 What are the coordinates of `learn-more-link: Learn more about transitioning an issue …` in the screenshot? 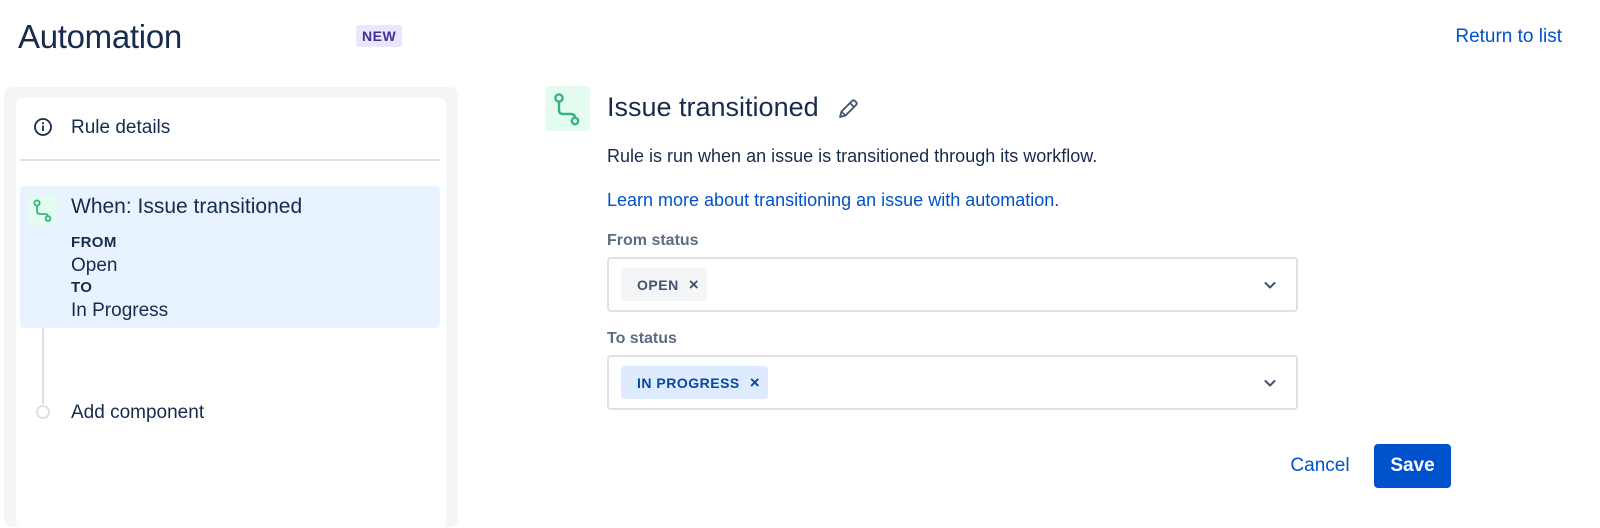 It's located at (833, 200).